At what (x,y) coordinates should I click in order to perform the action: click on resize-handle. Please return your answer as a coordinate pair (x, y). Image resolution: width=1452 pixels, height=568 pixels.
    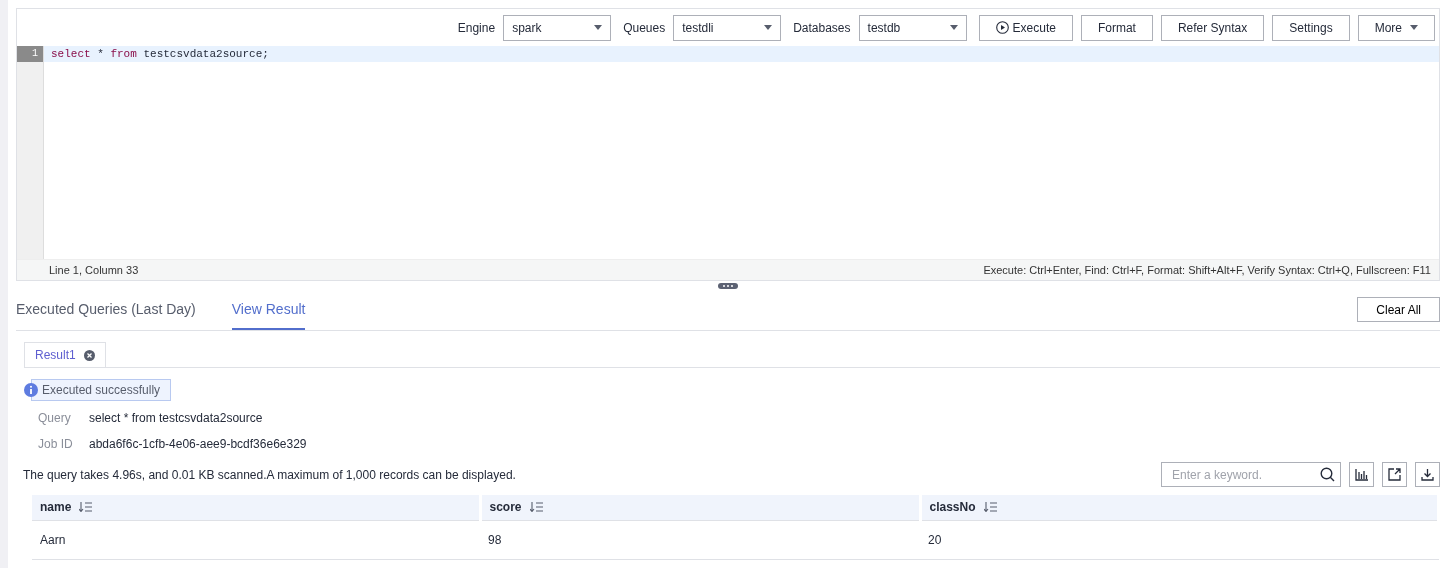
    Looking at the image, I should click on (728, 286).